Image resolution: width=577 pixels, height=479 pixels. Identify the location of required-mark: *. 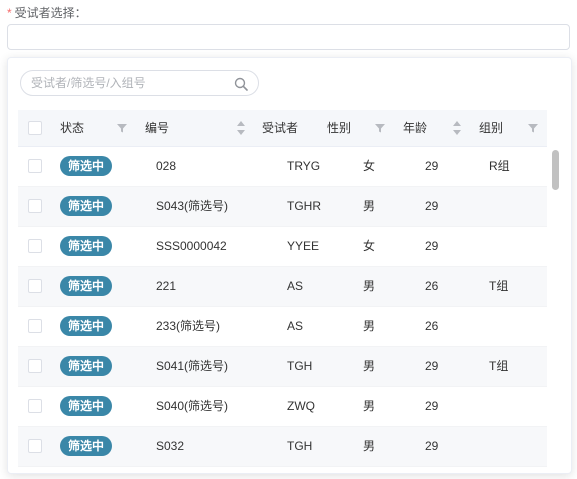
(9, 13).